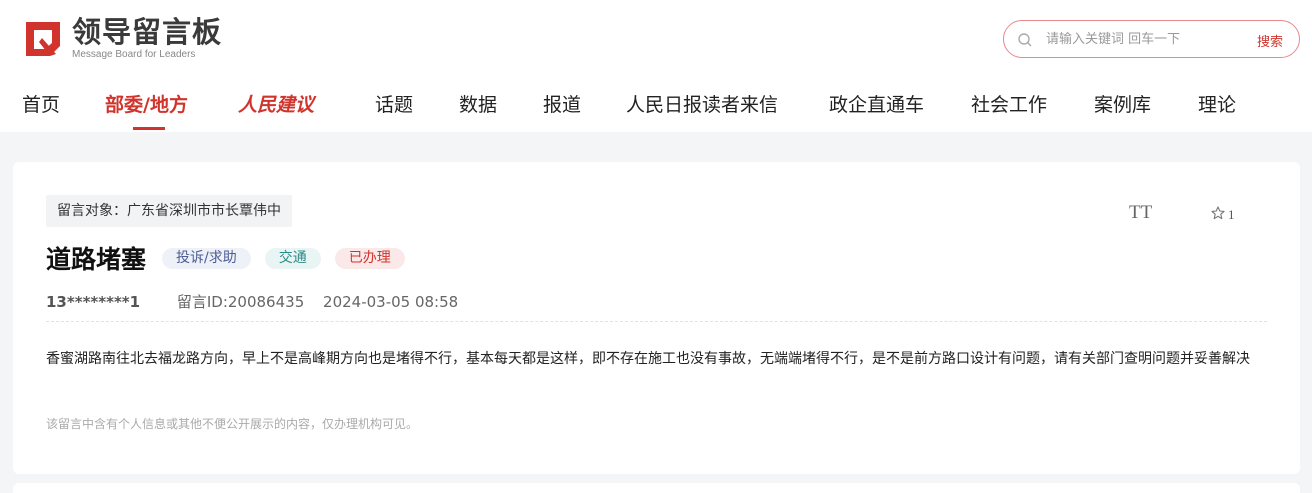 This screenshot has height=493, width=1312. I want to click on message-target: 留言对象：广东省深圳市市长覃伟中, so click(169, 211).